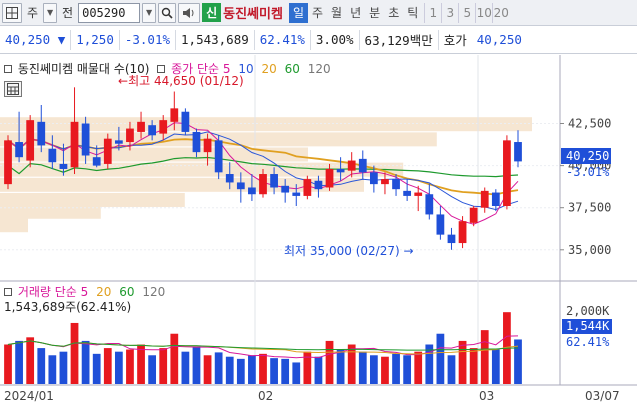  What do you see at coordinates (167, 68) in the screenshot?
I see `price-legend: 동진쎄미켐 매물대 수(10) 종가 단순 5 10 20 60 120` at bounding box center [167, 68].